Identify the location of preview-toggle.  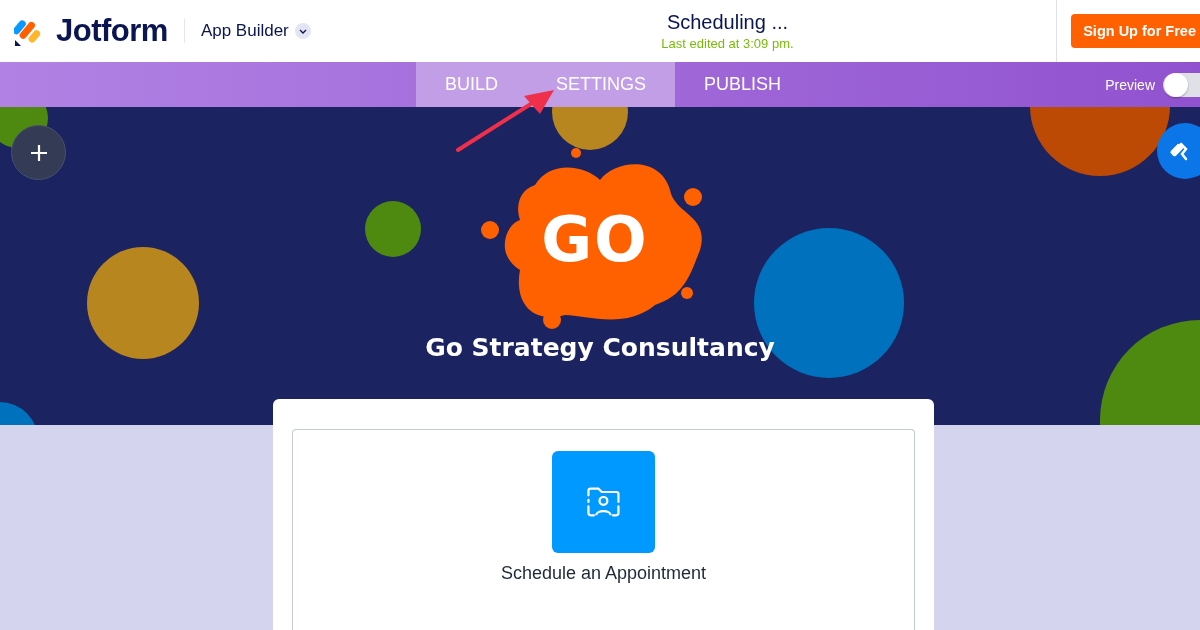
(1181, 84).